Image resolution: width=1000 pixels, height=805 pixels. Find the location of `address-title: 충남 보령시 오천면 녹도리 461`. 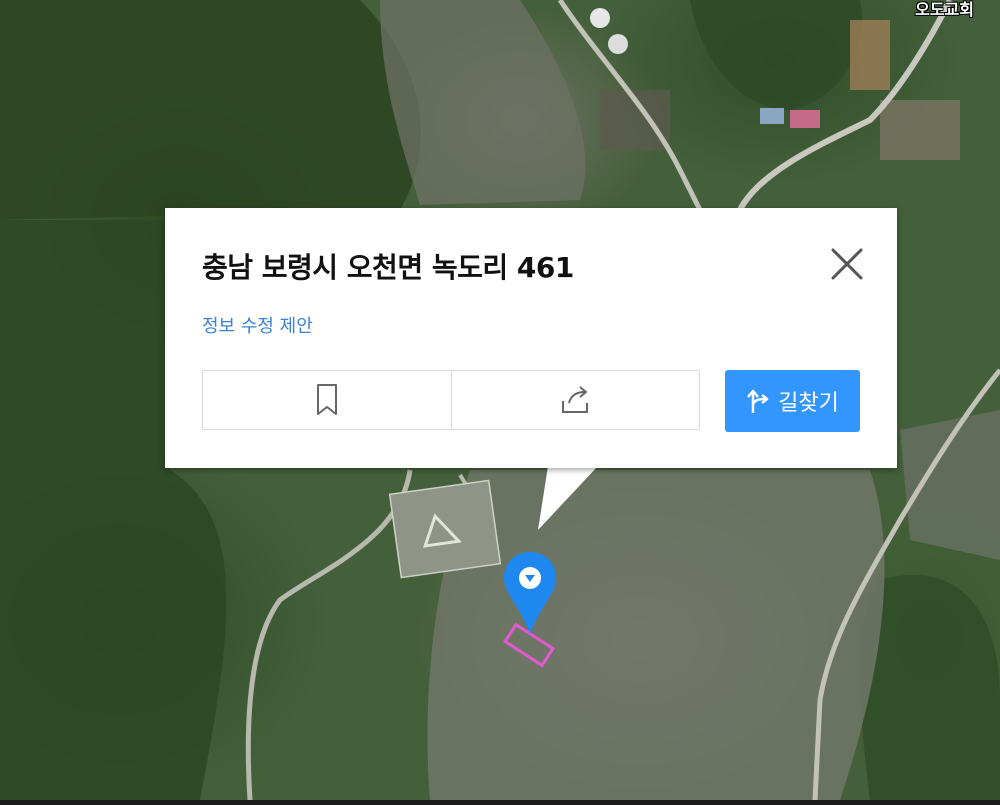

address-title: 충남 보령시 오천면 녹도리 461 is located at coordinates (388, 267).